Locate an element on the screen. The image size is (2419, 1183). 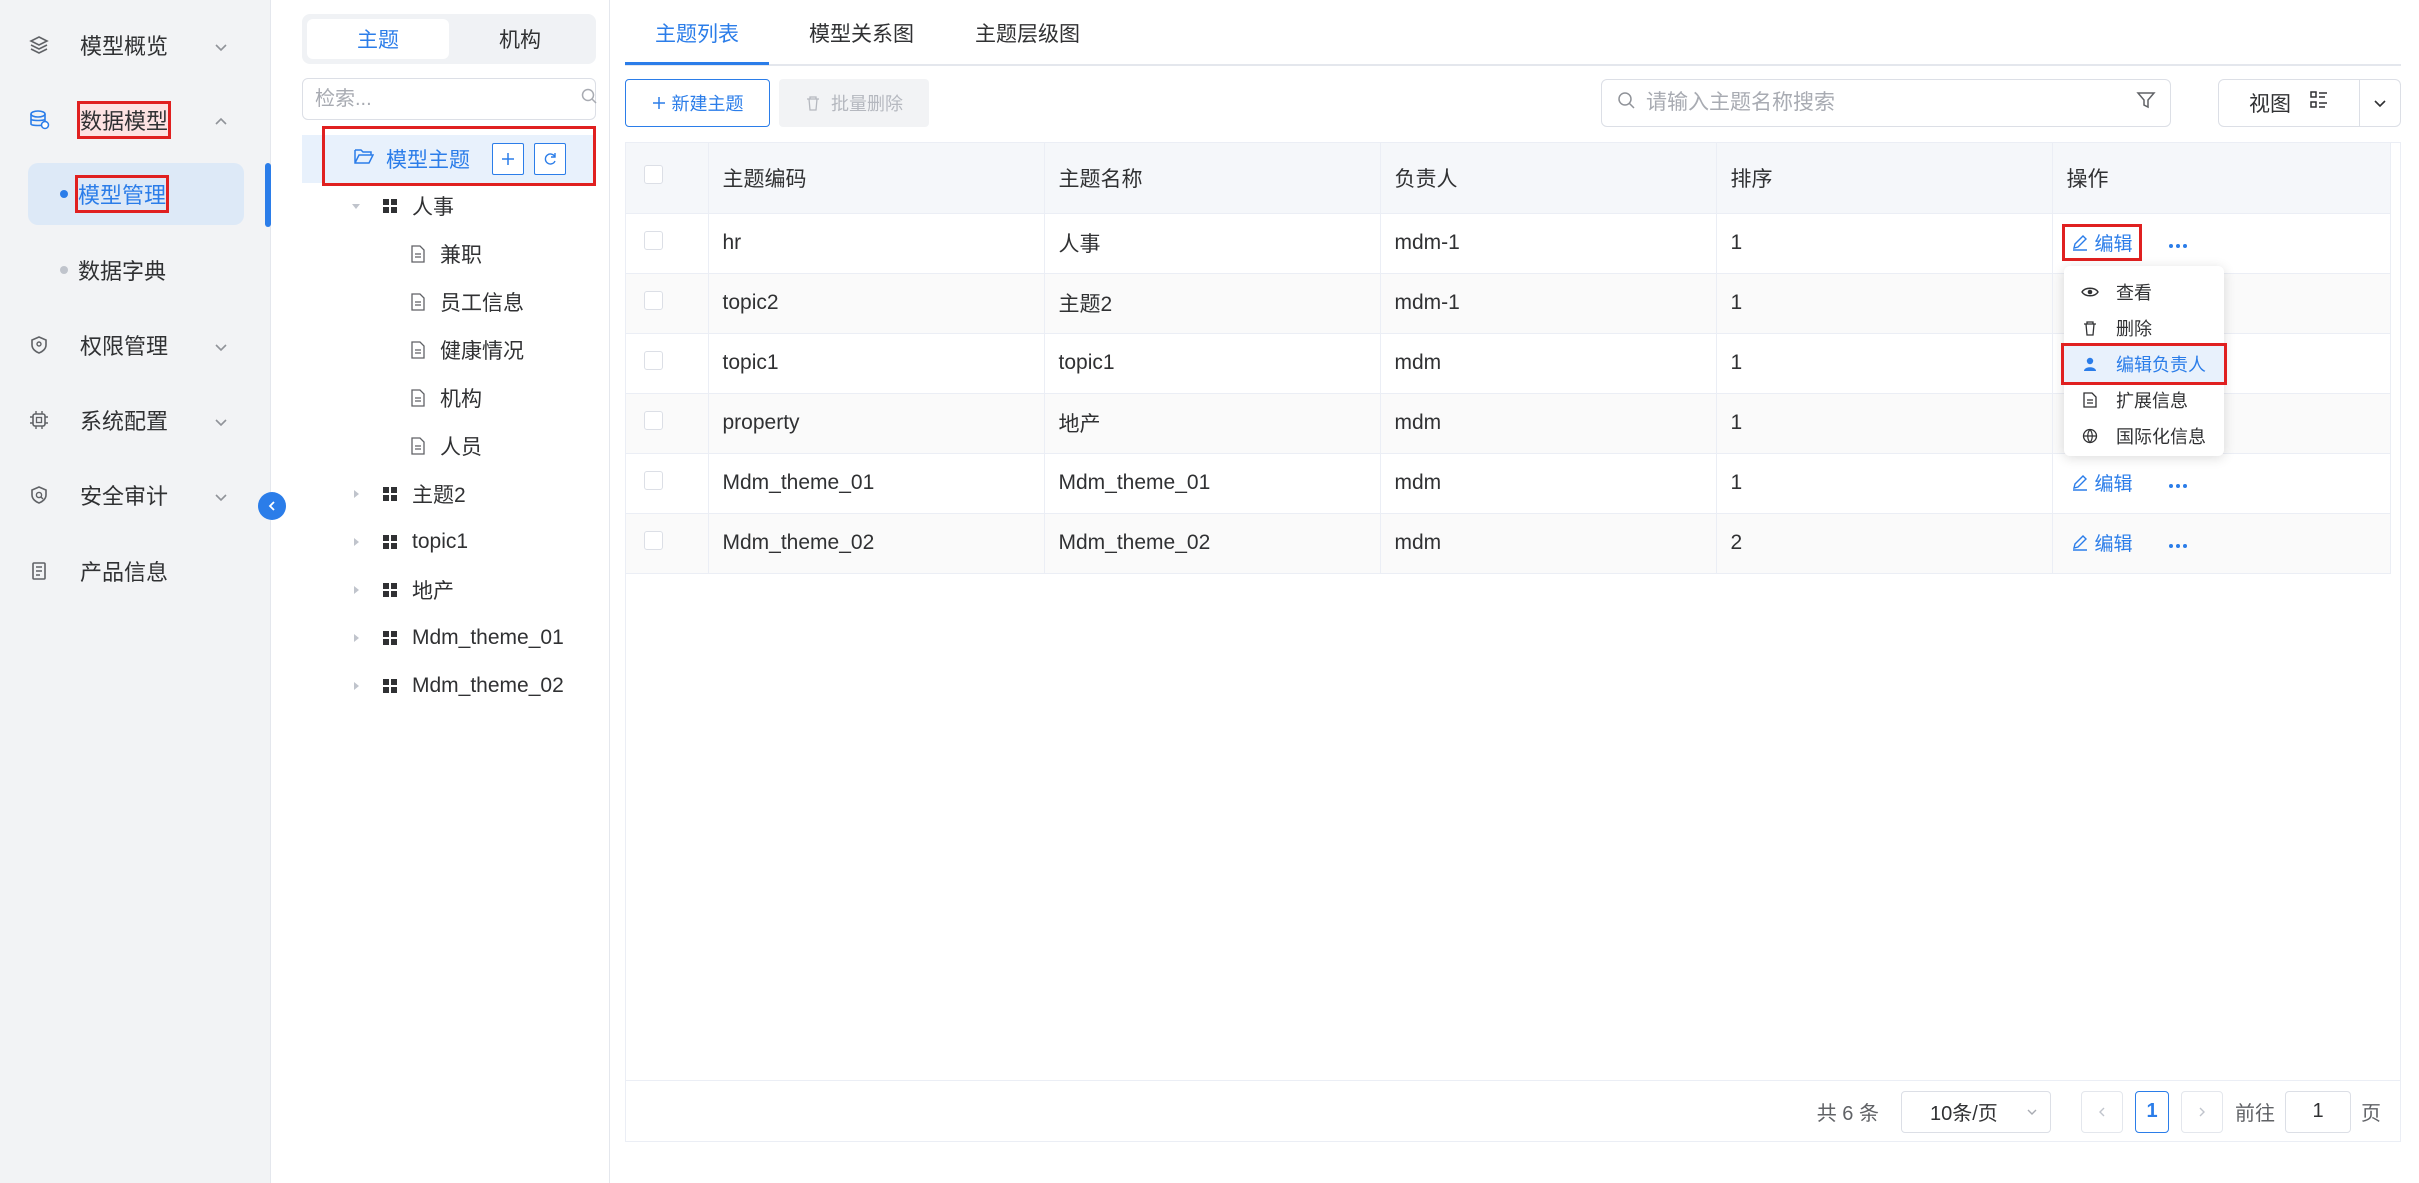
page-number-button: 1 is located at coordinates (2152, 1111).